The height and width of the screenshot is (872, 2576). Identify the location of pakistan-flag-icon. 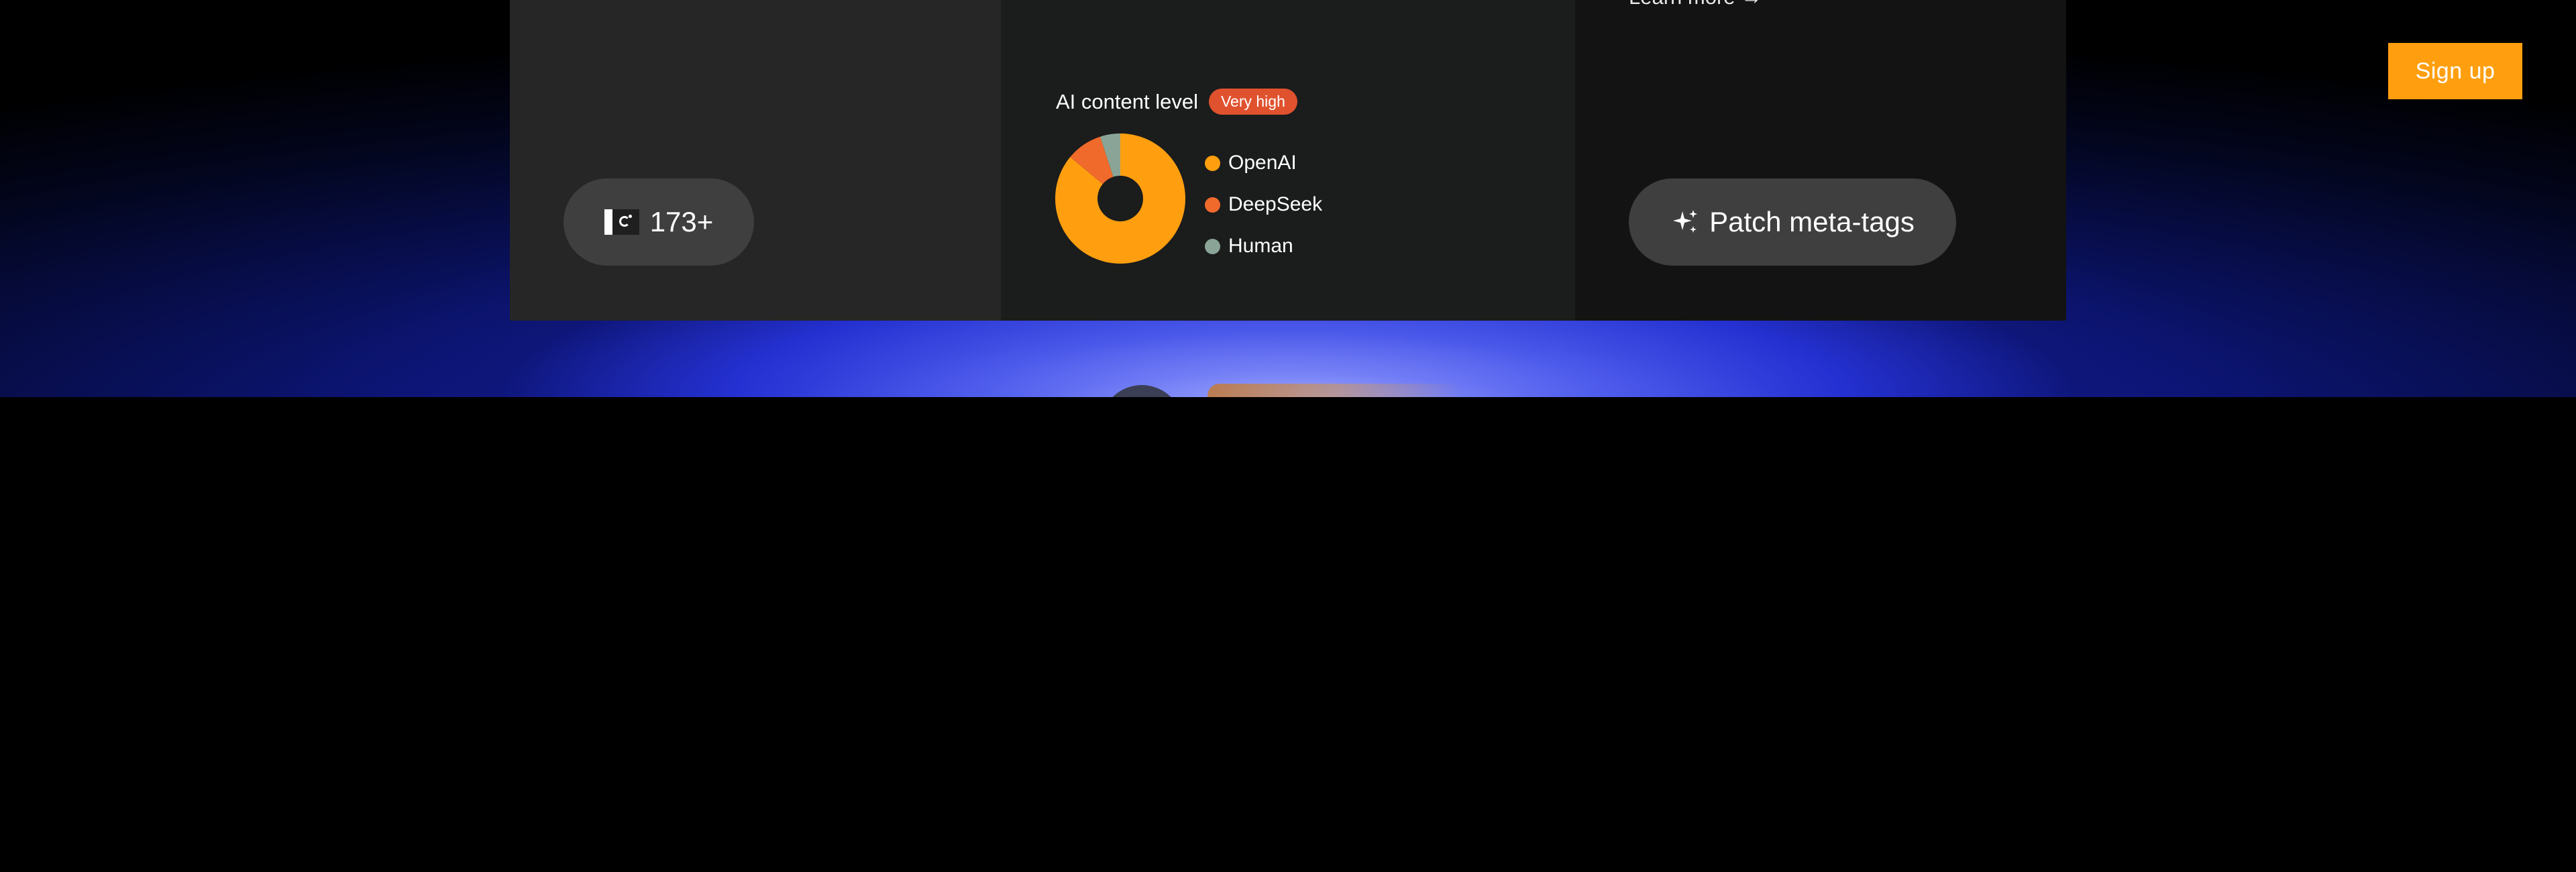
(621, 222).